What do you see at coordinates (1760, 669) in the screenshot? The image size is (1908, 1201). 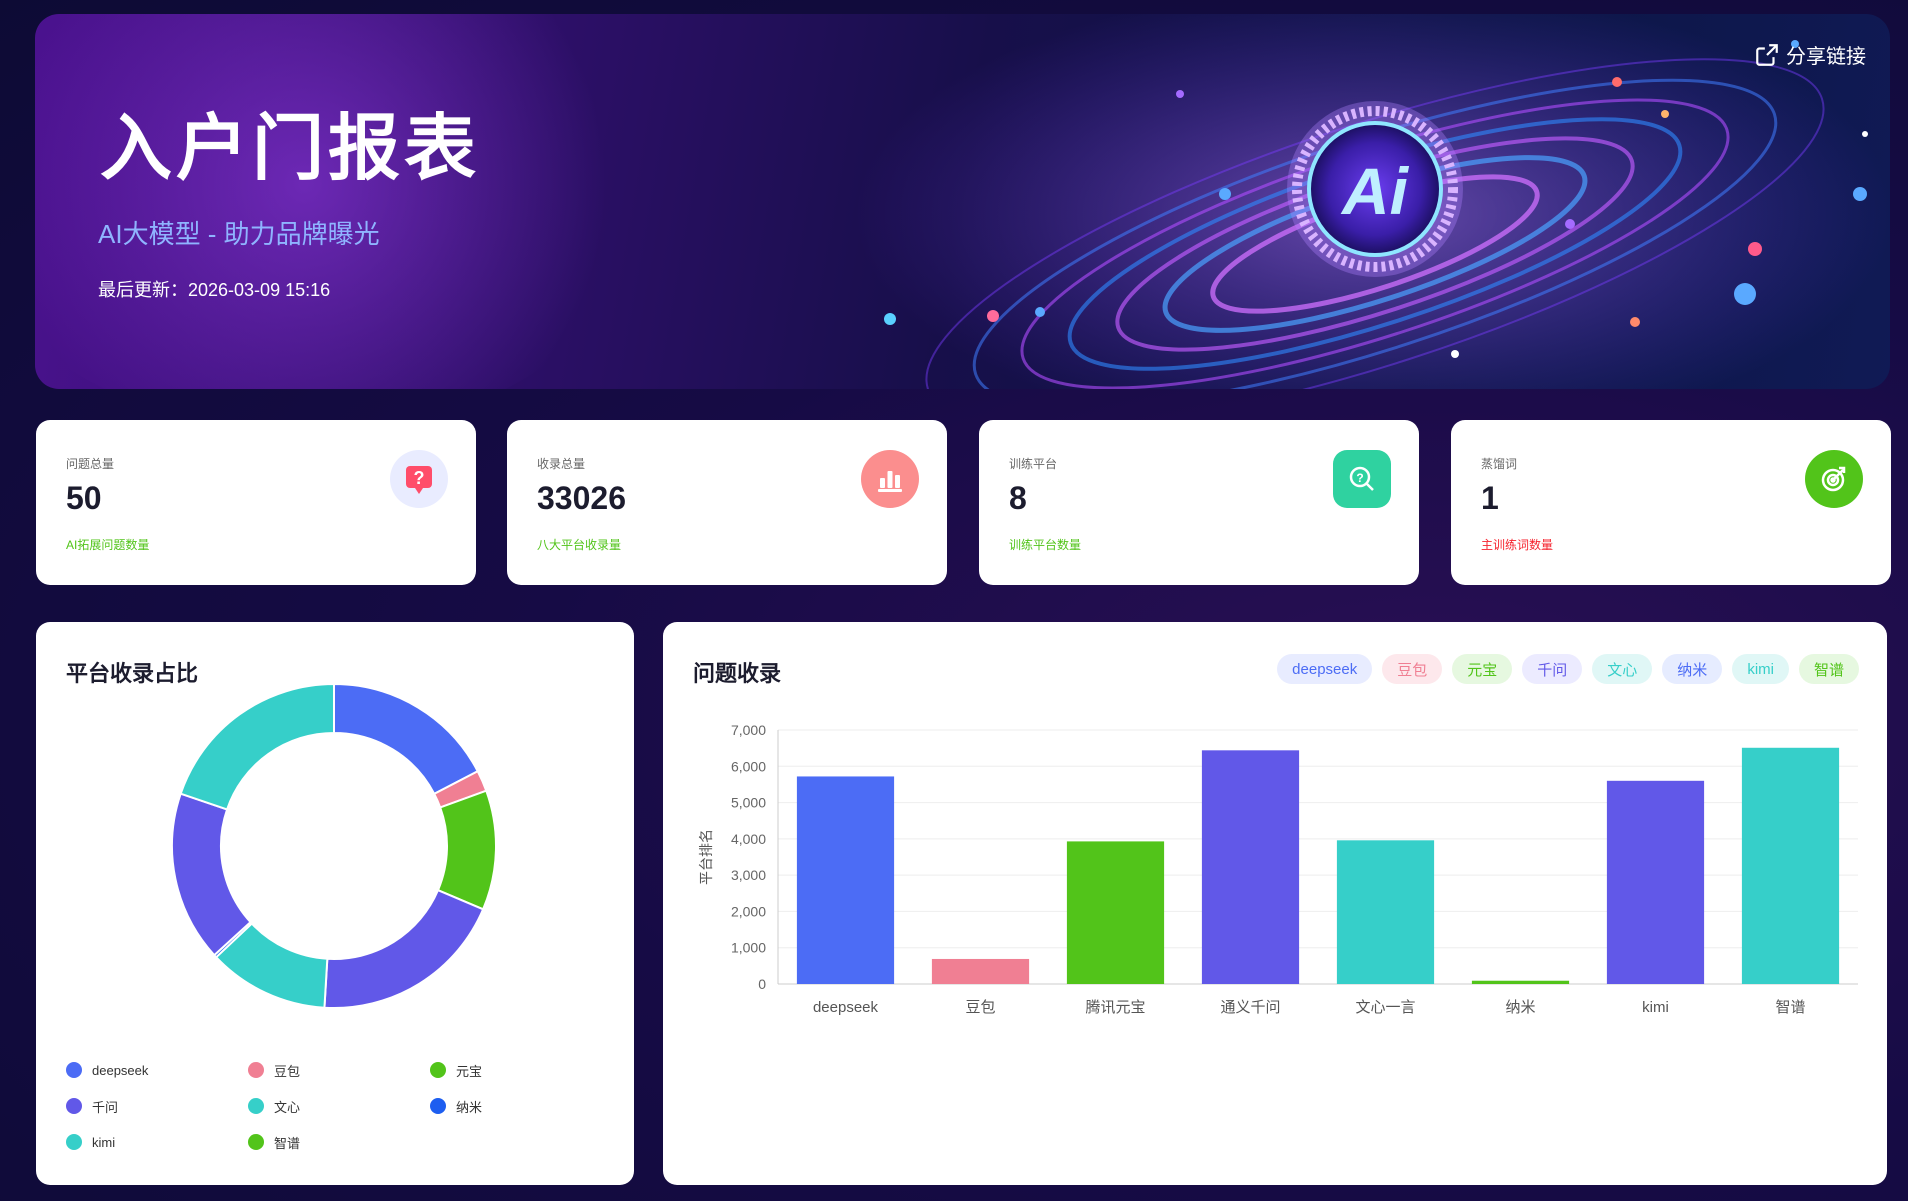 I see `chip-kimi: kimi` at bounding box center [1760, 669].